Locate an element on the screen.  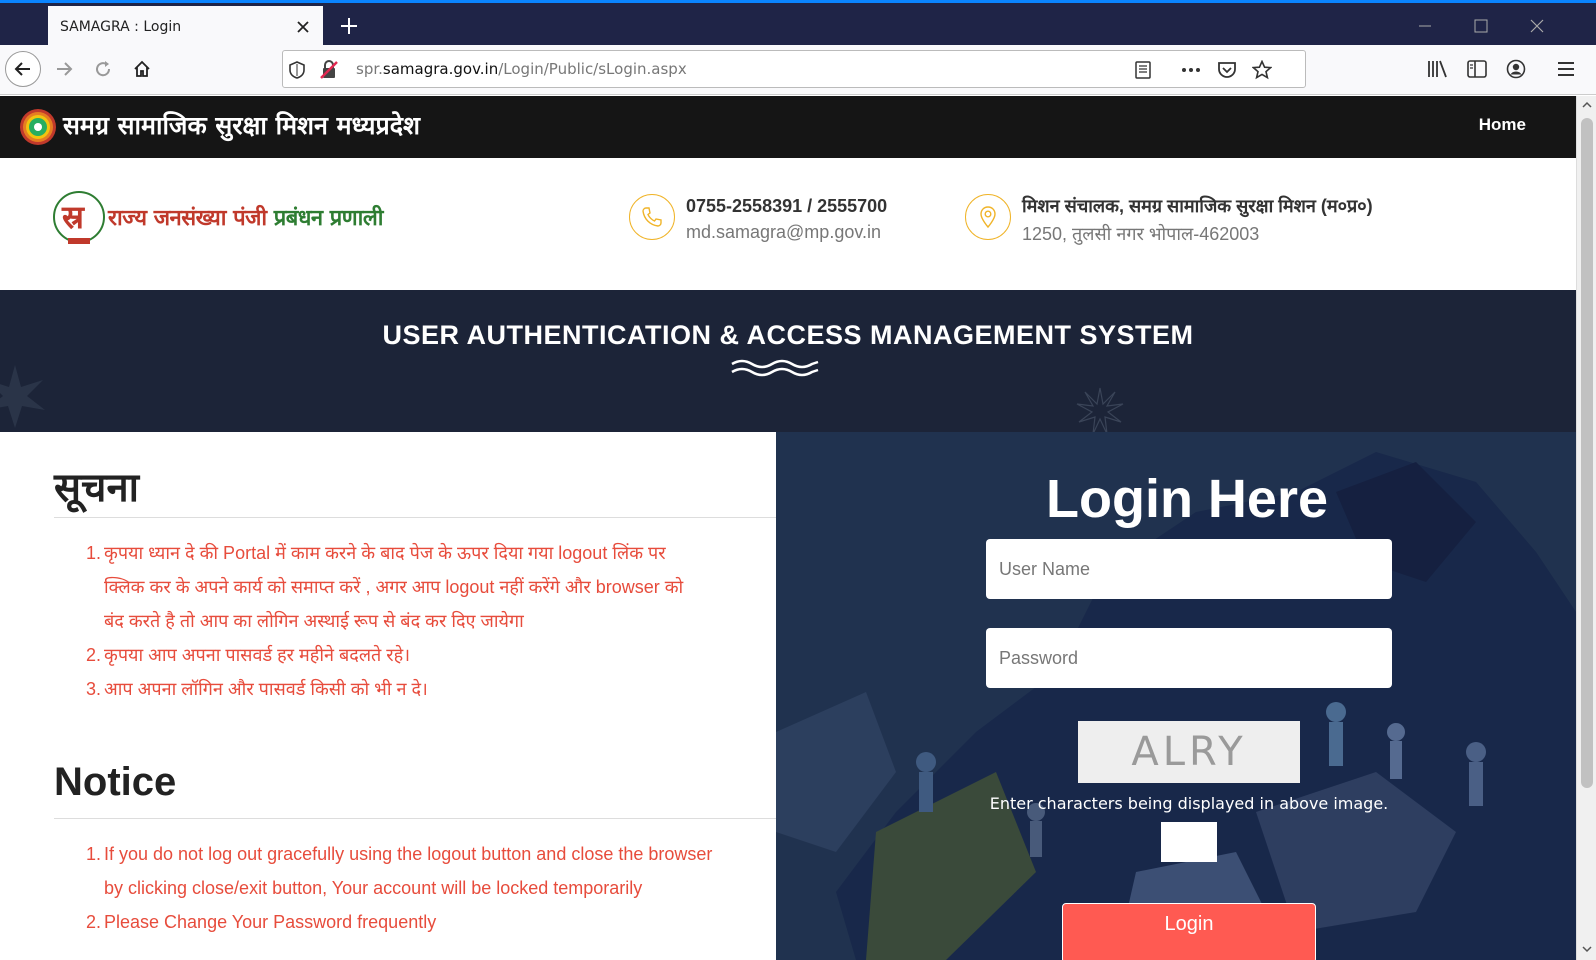
notice-item-number: 1. is located at coordinates (94, 854).